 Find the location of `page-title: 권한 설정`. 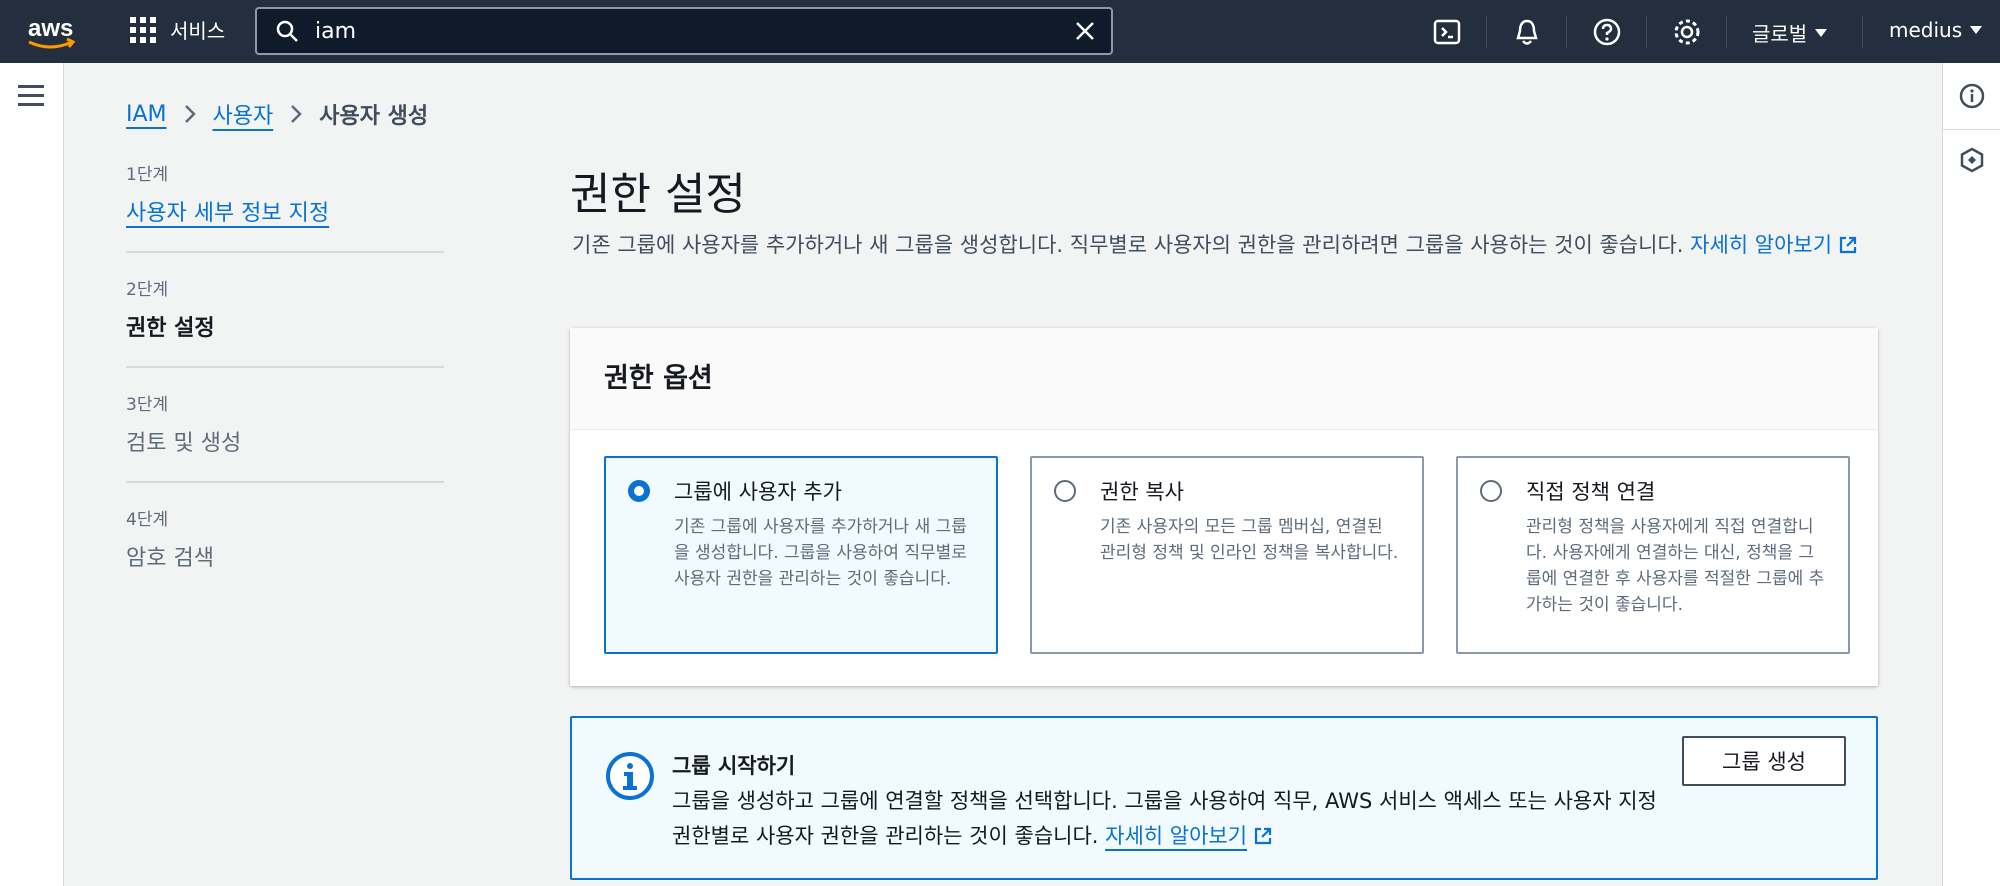

page-title: 권한 설정 is located at coordinates (658, 194).